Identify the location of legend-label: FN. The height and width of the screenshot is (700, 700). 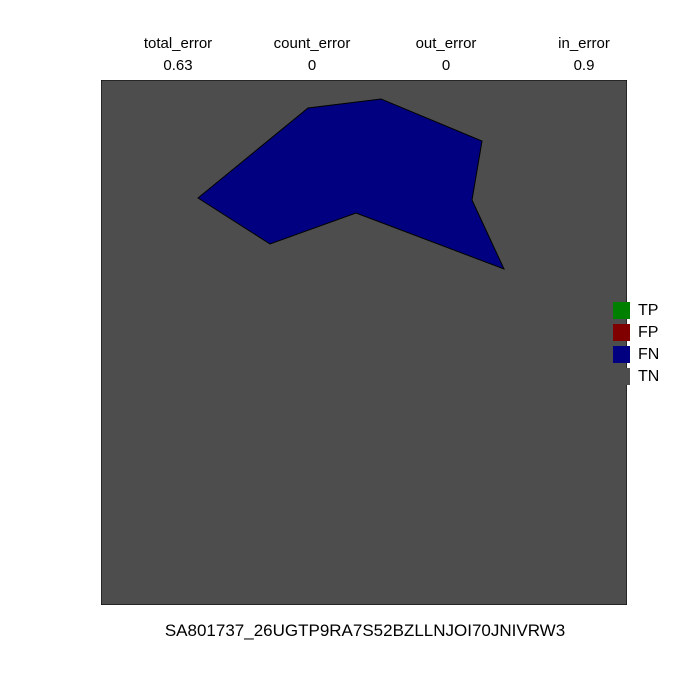
(649, 354).